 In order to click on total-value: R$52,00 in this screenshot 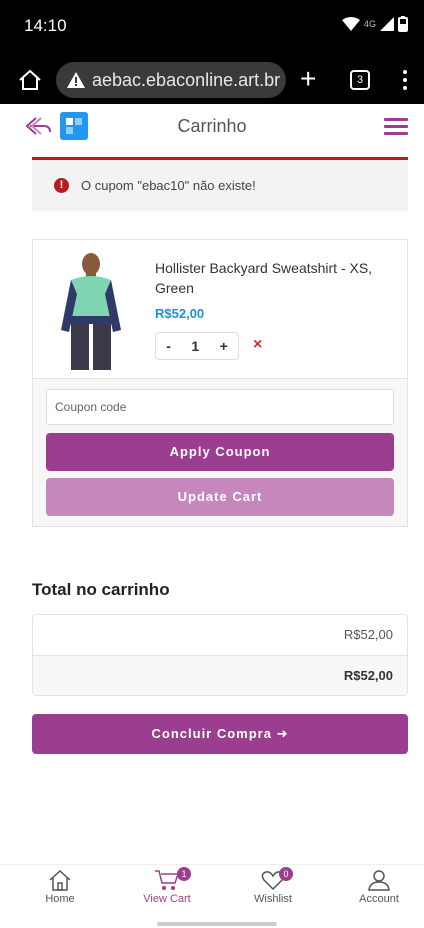, I will do `click(220, 675)`.